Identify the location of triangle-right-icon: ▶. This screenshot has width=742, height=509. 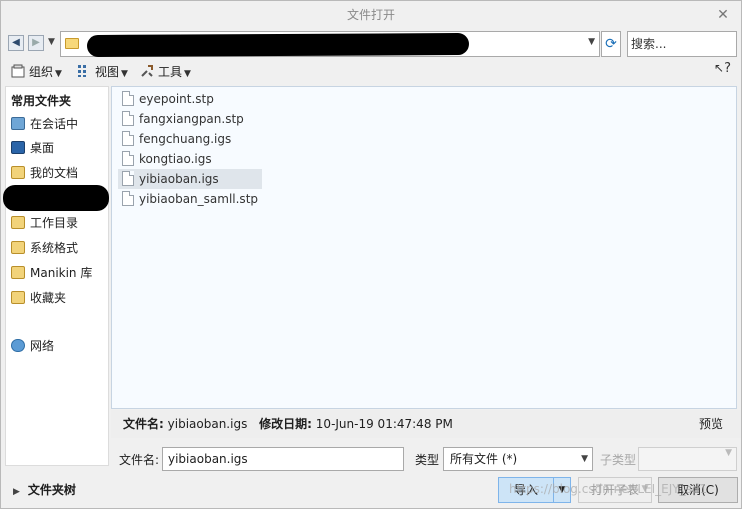
(16, 492).